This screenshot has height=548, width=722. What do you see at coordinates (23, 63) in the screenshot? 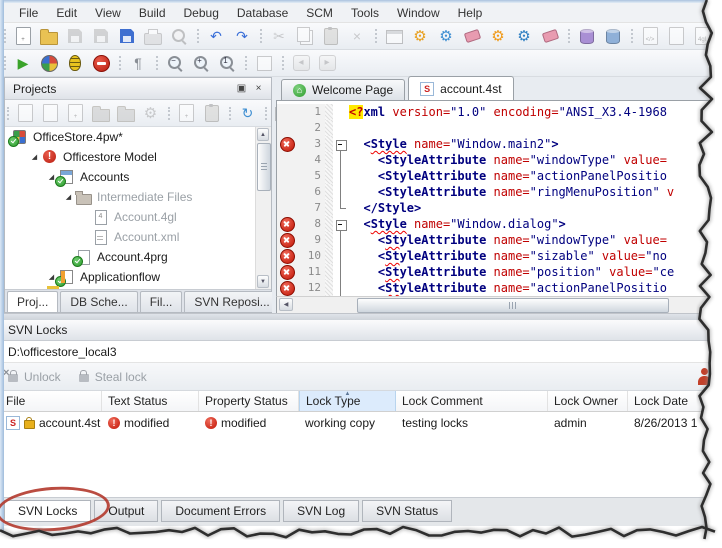
I see `run-button: ▶` at bounding box center [23, 63].